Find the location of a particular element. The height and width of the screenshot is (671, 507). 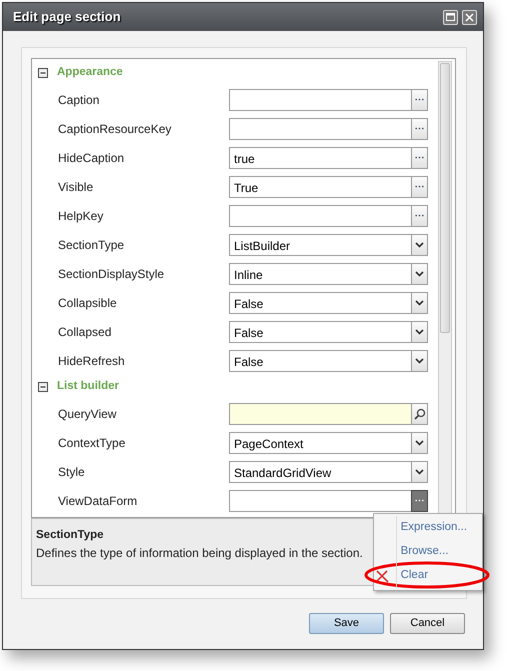

property-label: Visible is located at coordinates (75, 187).